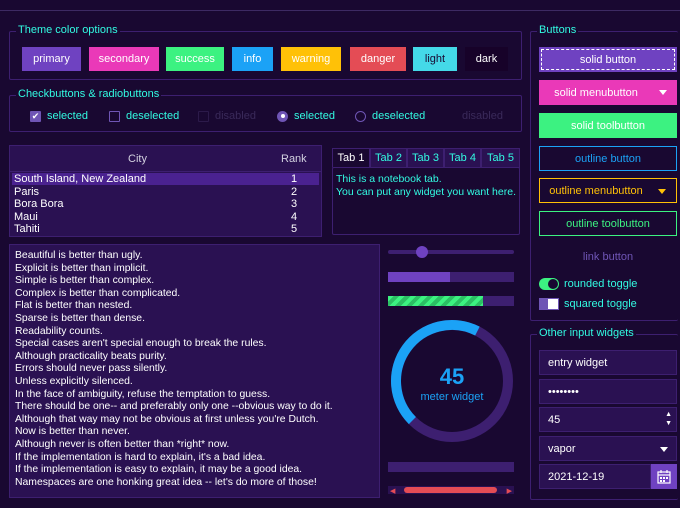 The image size is (680, 508). What do you see at coordinates (419, 277) in the screenshot?
I see `progressbar-1-fill` at bounding box center [419, 277].